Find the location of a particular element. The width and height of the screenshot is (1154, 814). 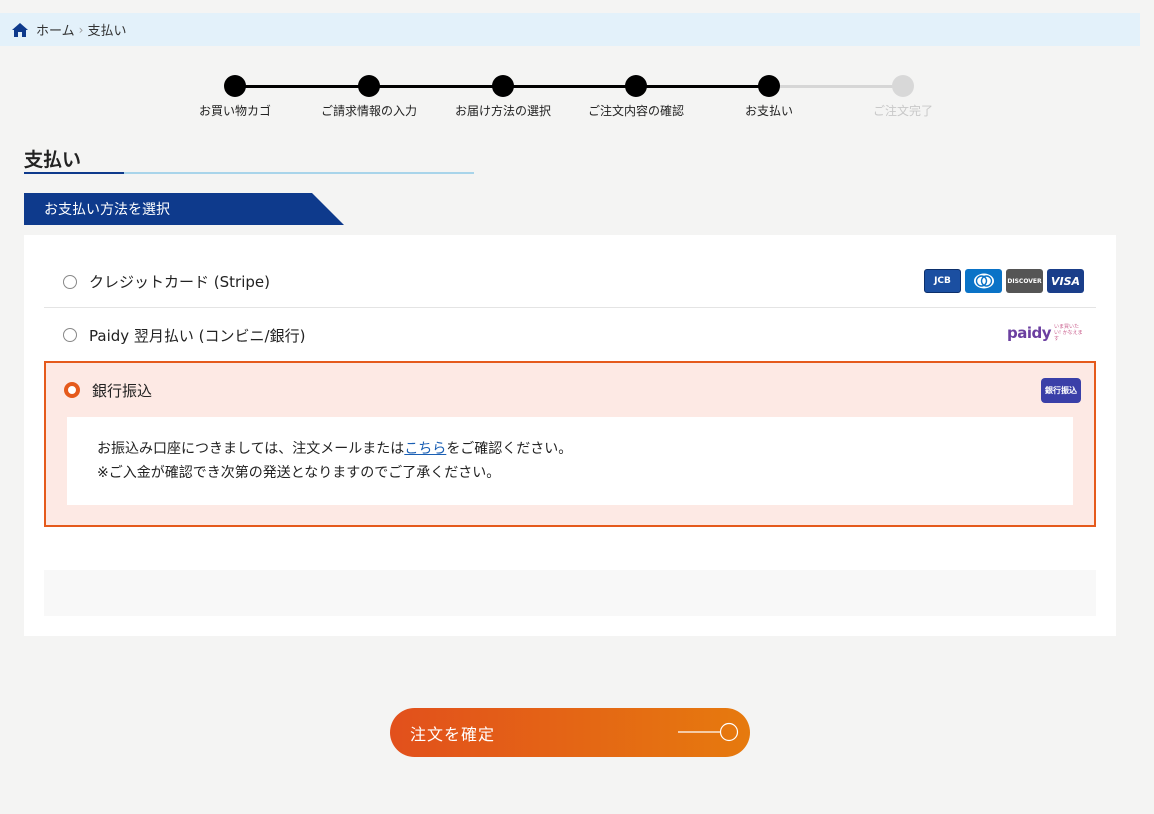

step-label: ご注文内容の確認 is located at coordinates (635, 111).